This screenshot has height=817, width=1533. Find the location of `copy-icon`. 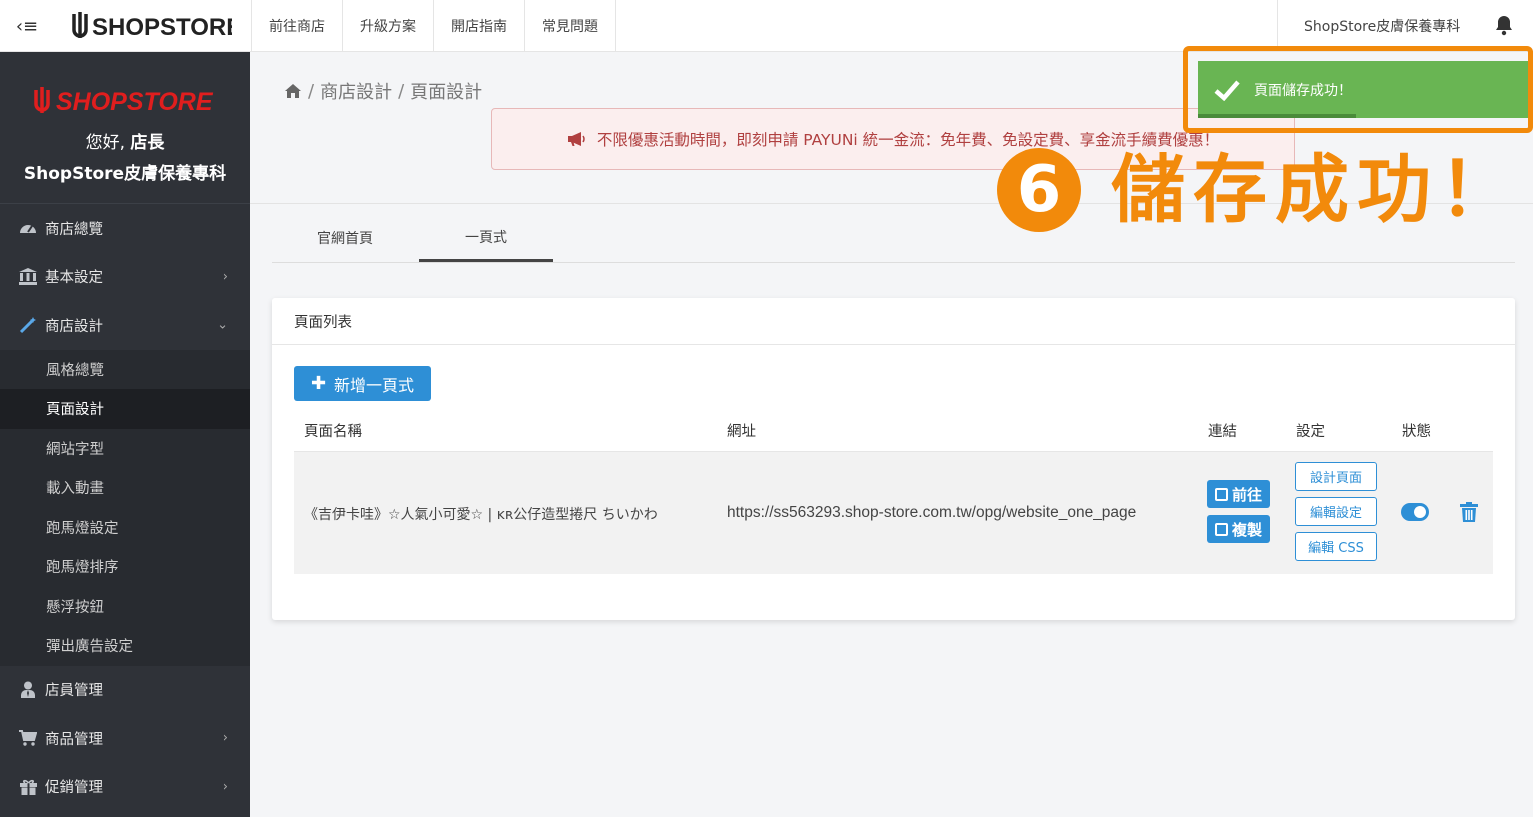

copy-icon is located at coordinates (1221, 529).